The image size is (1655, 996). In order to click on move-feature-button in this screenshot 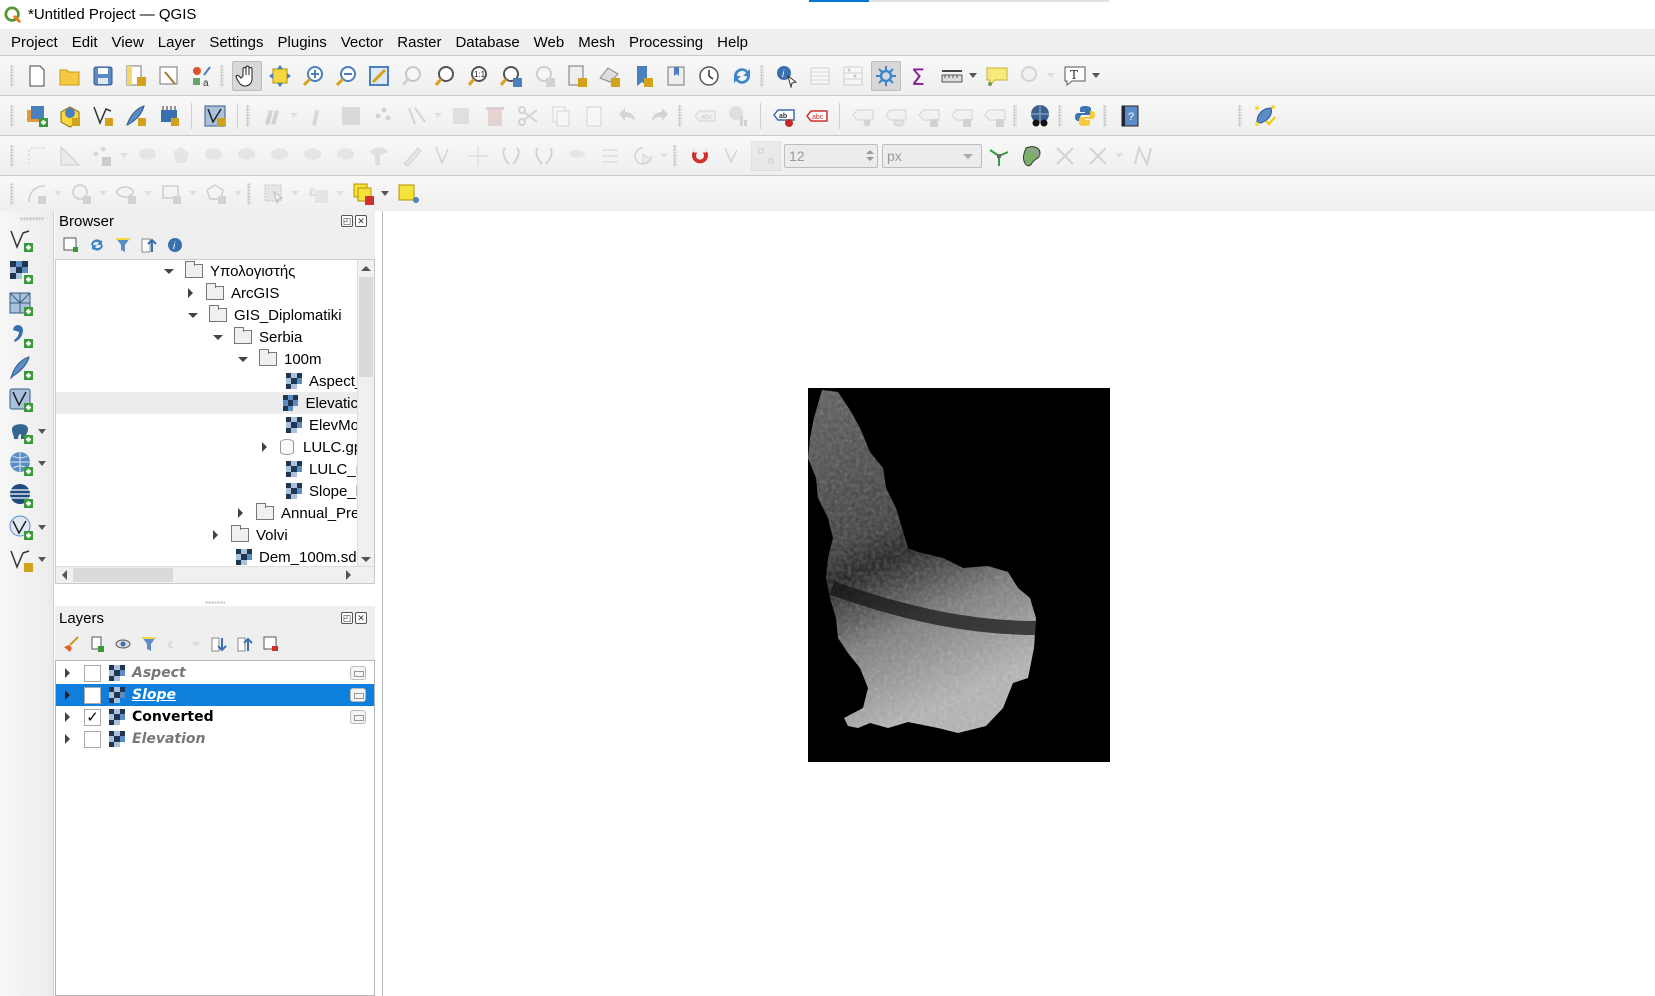, I will do `click(103, 156)`.